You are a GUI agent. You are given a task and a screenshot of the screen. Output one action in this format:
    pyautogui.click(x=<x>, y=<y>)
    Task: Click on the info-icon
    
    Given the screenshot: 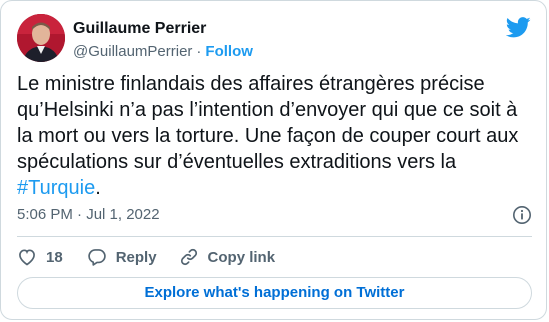 What is the action you would take?
    pyautogui.click(x=522, y=215)
    